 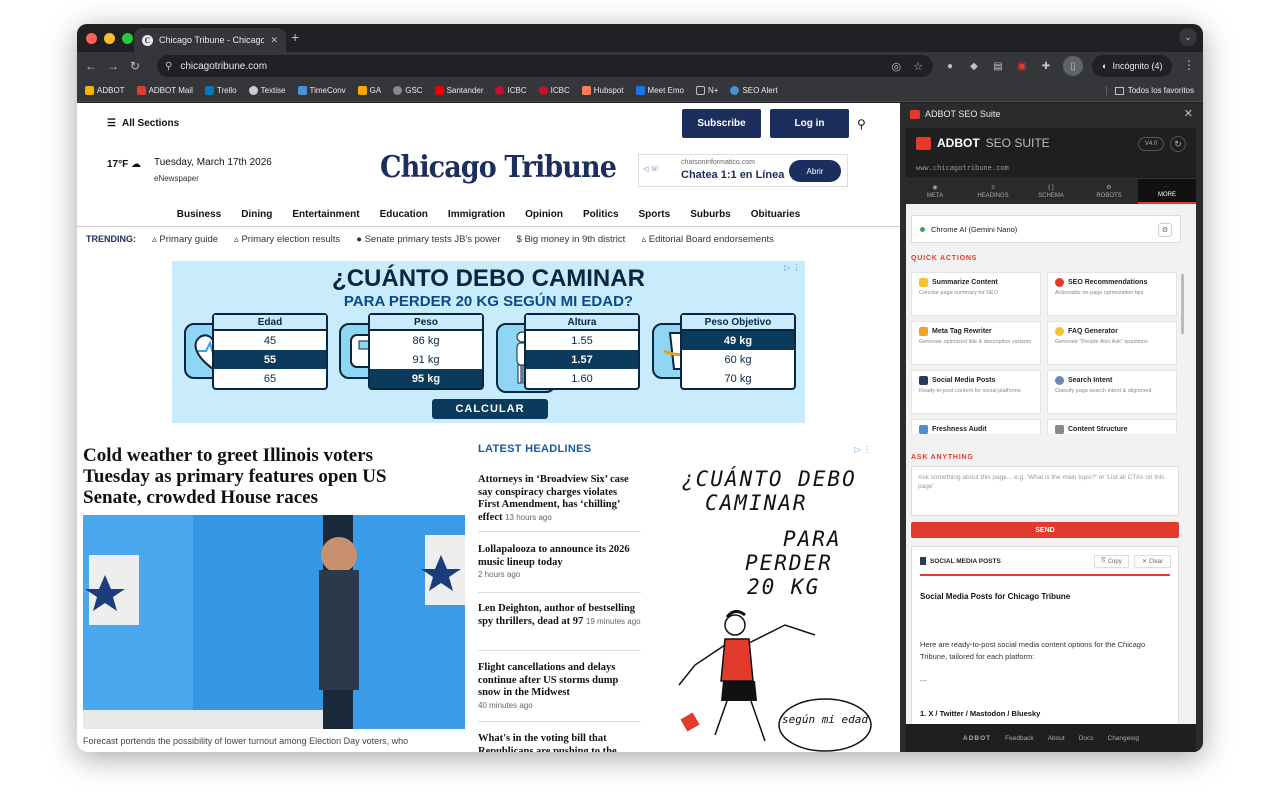 I want to click on enewspaper-link: eNewspaper, so click(x=176, y=178).